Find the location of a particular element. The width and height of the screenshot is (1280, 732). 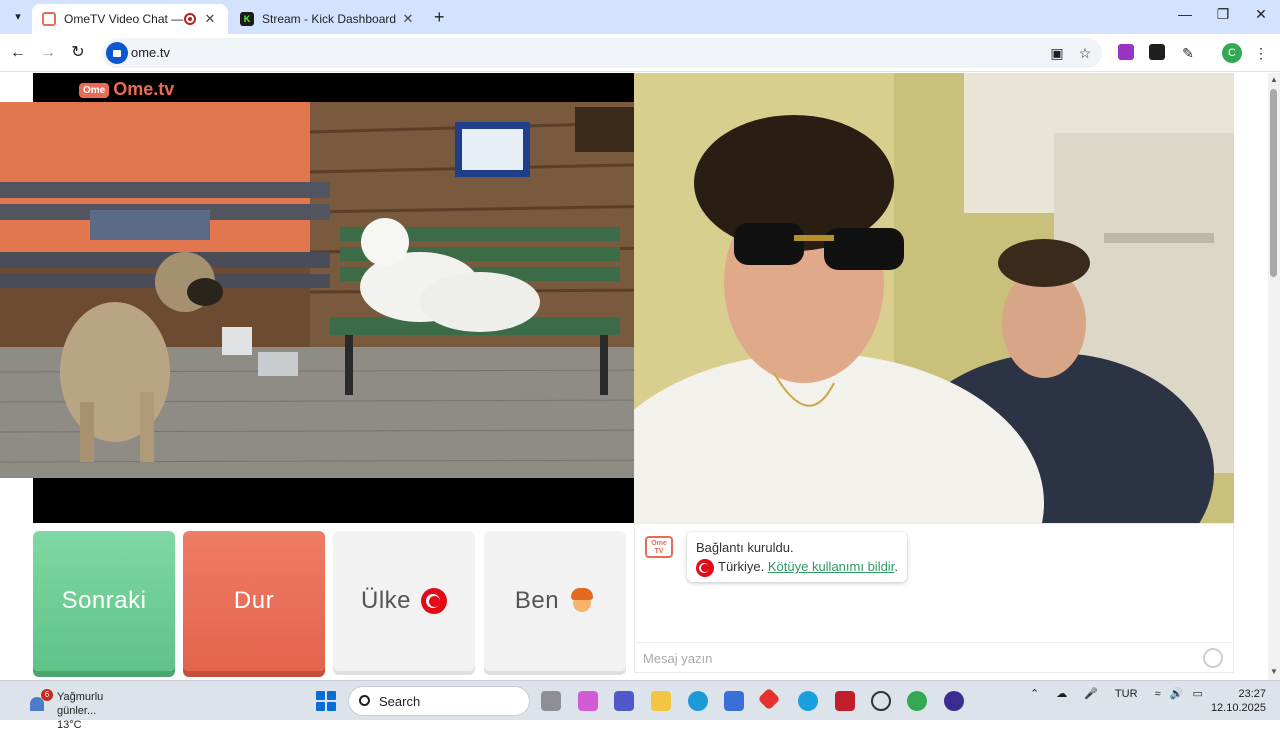

tab-kick-dashboard: K Stream - Kick Dashboard ✕ is located at coordinates (328, 19).